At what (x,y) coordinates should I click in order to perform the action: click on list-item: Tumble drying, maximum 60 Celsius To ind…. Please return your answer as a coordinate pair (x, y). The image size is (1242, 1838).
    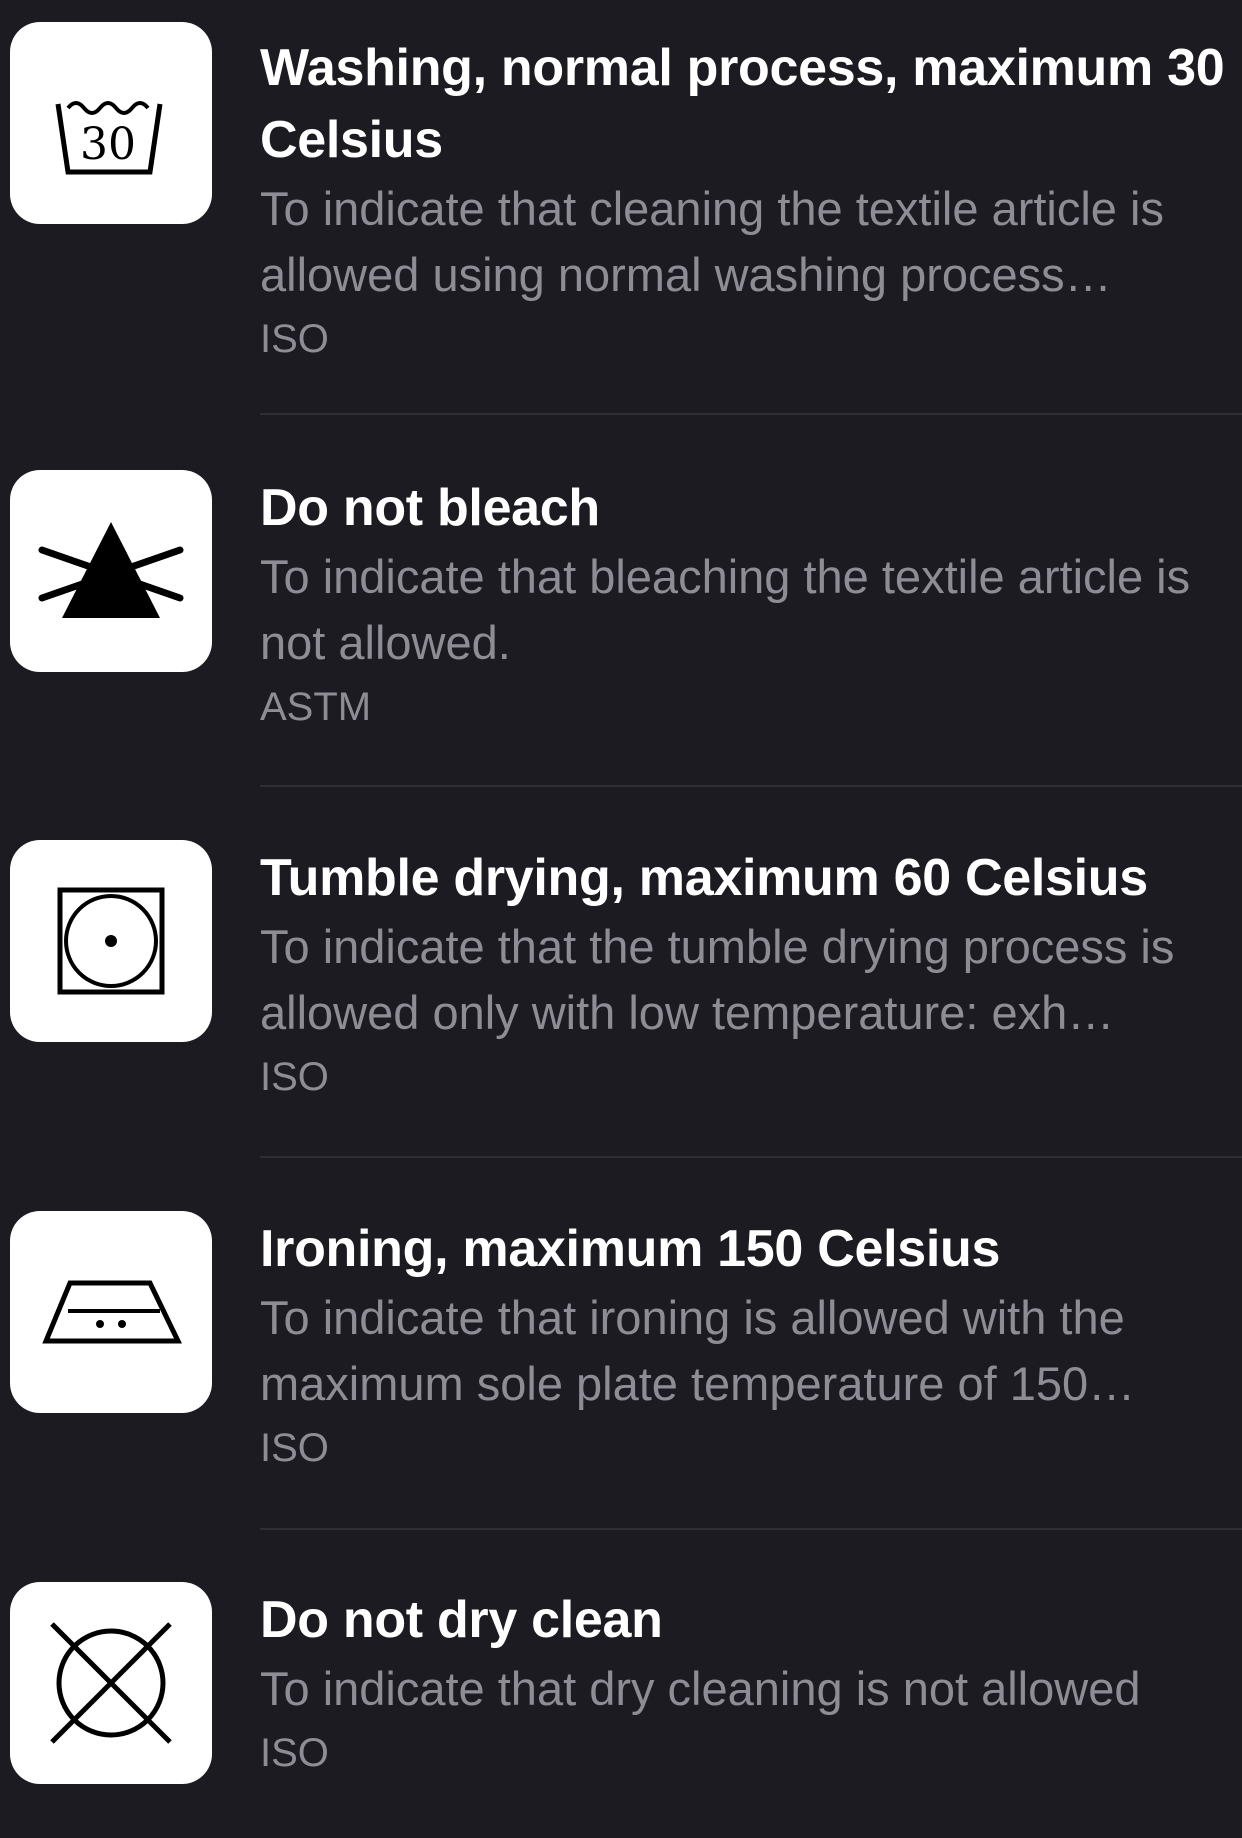
    Looking at the image, I should click on (621, 970).